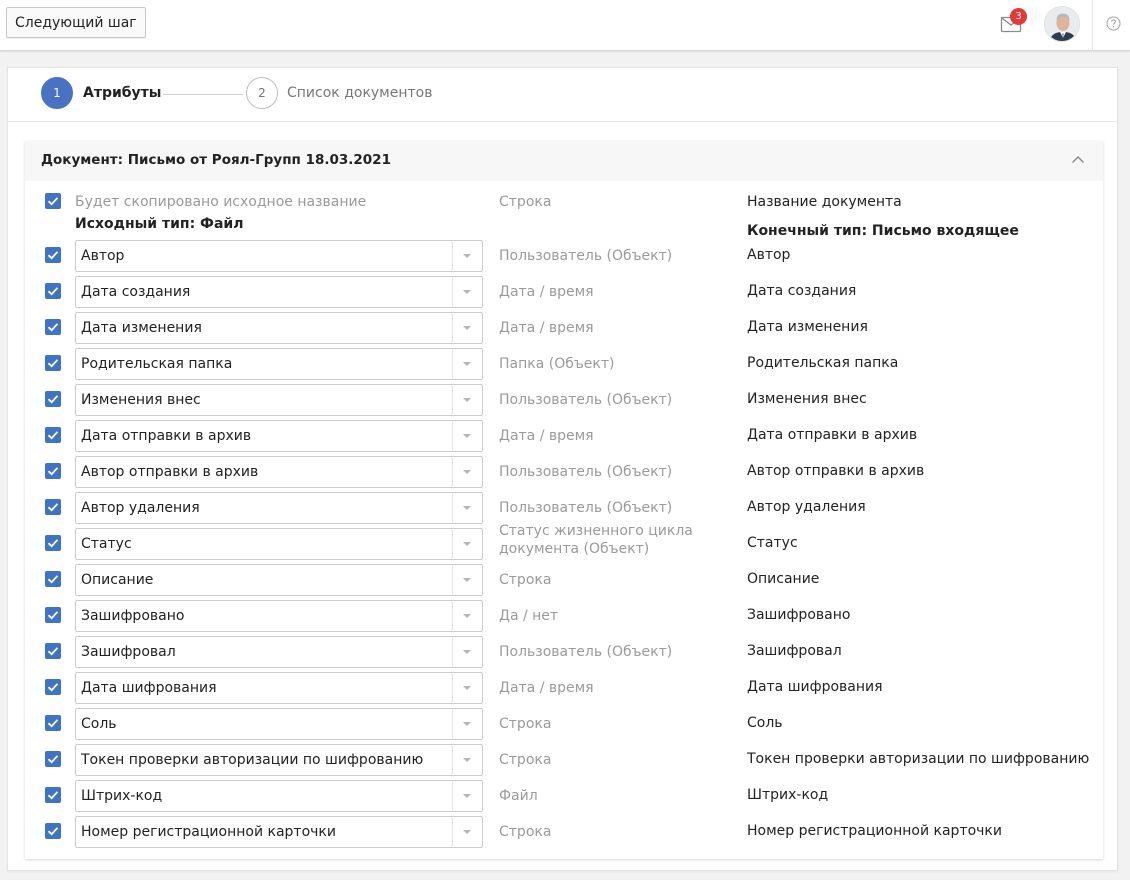 The height and width of the screenshot is (880, 1130). Describe the element at coordinates (279, 508) in the screenshot. I see `source-attribute-select: Автор удаления` at that location.